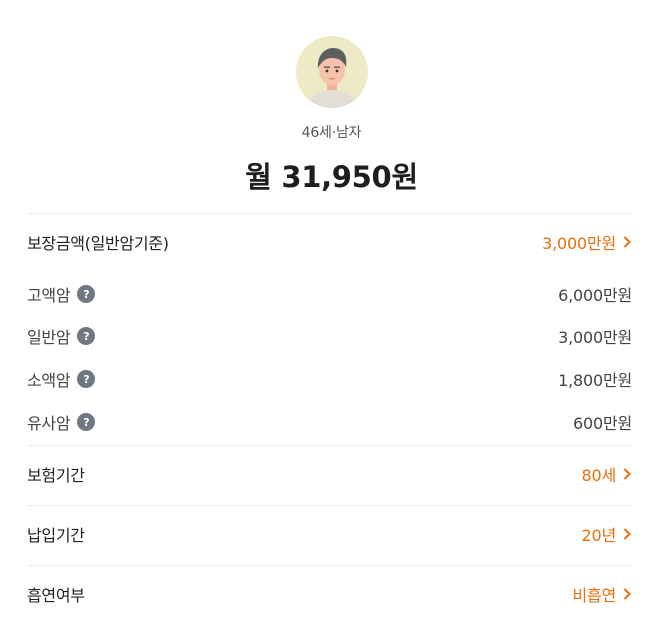  What do you see at coordinates (331, 177) in the screenshot?
I see `monthly-premium: 월 31,950원` at bounding box center [331, 177].